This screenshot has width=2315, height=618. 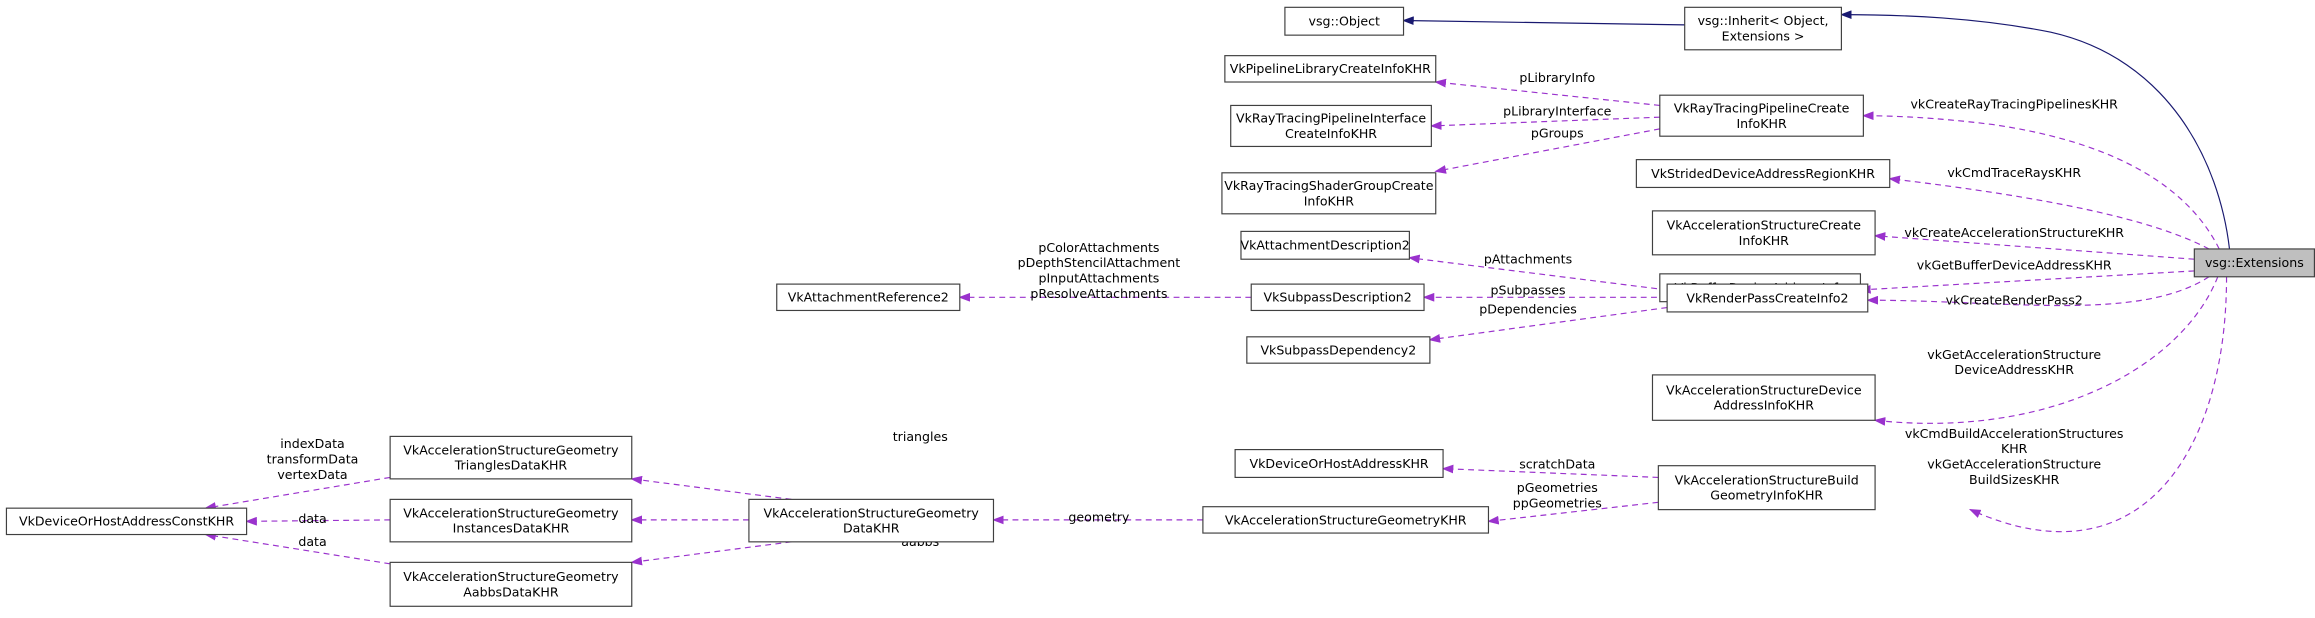 What do you see at coordinates (1098, 247) in the screenshot?
I see `edge-label: pColorAttachments` at bounding box center [1098, 247].